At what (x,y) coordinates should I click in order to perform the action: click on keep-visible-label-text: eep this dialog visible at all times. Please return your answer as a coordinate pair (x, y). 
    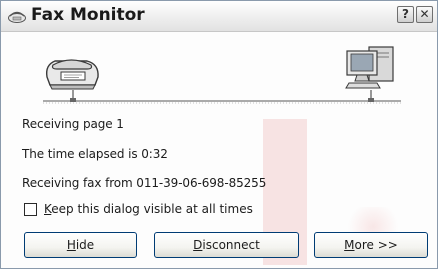
    Looking at the image, I should click on (152, 209).